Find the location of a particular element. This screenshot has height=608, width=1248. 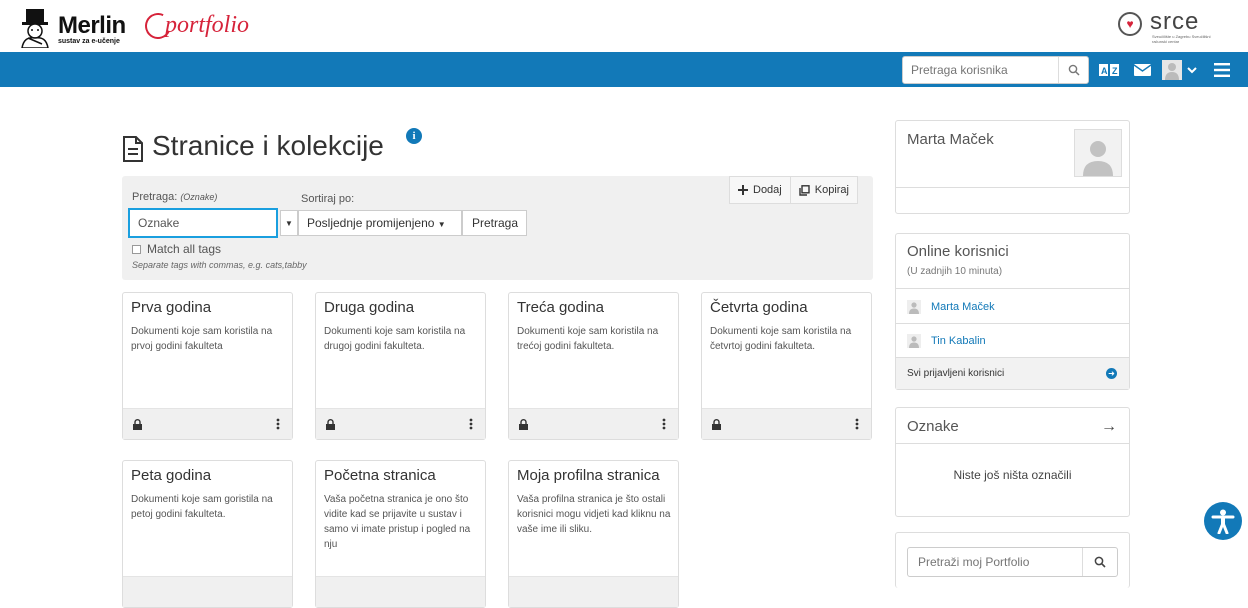

add-button: Dodaj is located at coordinates (760, 190).